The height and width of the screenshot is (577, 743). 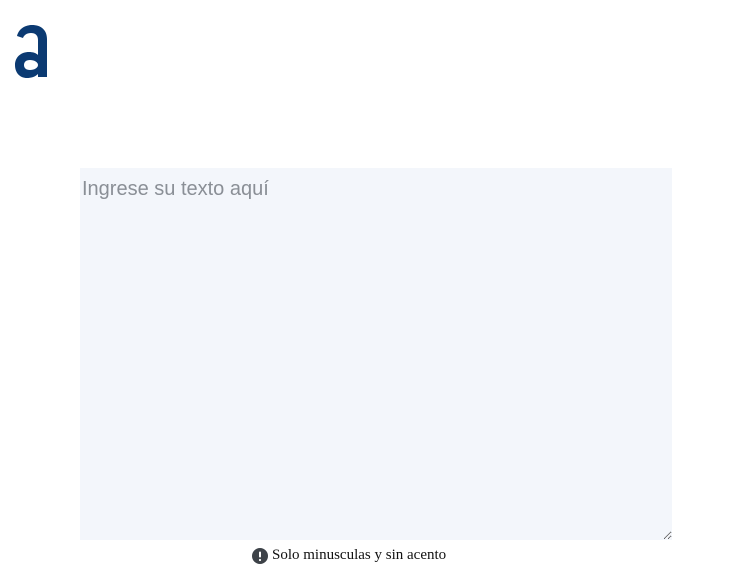 What do you see at coordinates (359, 555) in the screenshot?
I see `hint-text: Solo minusculas y sin acento` at bounding box center [359, 555].